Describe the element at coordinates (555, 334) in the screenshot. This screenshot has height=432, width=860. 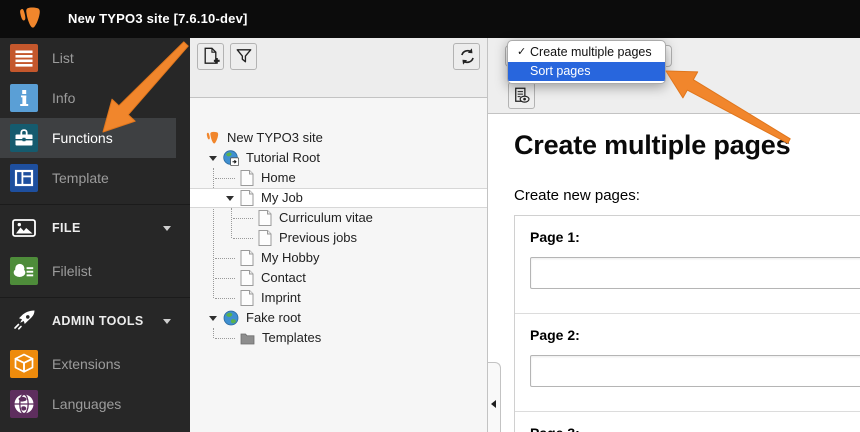
I see `page-2-label: Page 2:` at that location.